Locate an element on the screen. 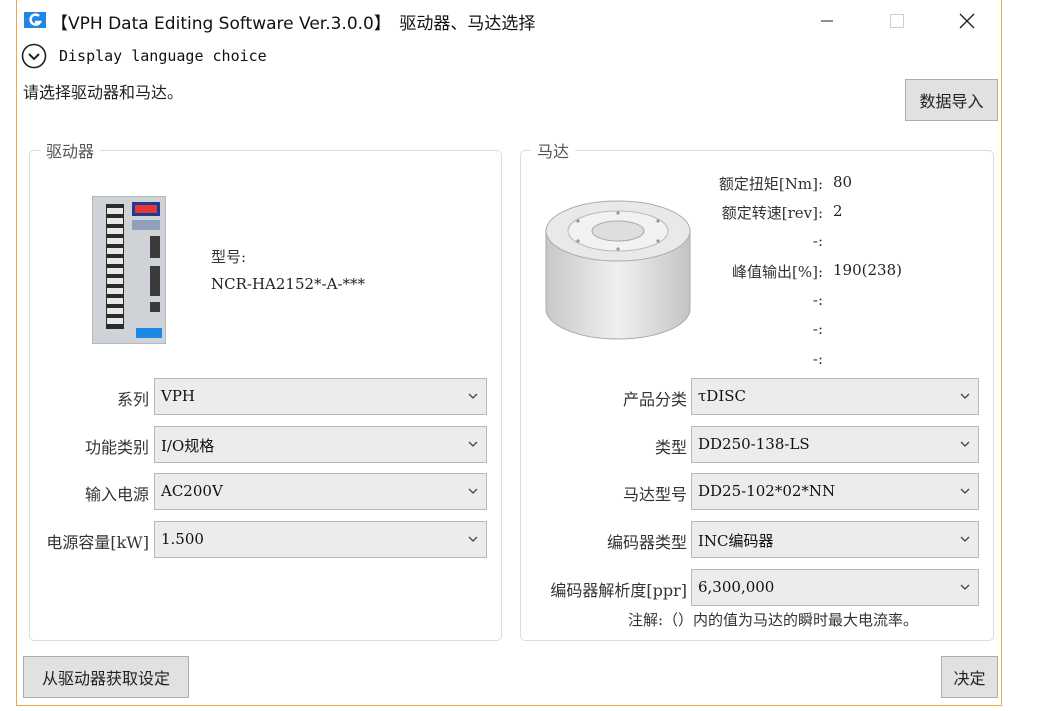  series-label: 系列 is located at coordinates (132, 399).